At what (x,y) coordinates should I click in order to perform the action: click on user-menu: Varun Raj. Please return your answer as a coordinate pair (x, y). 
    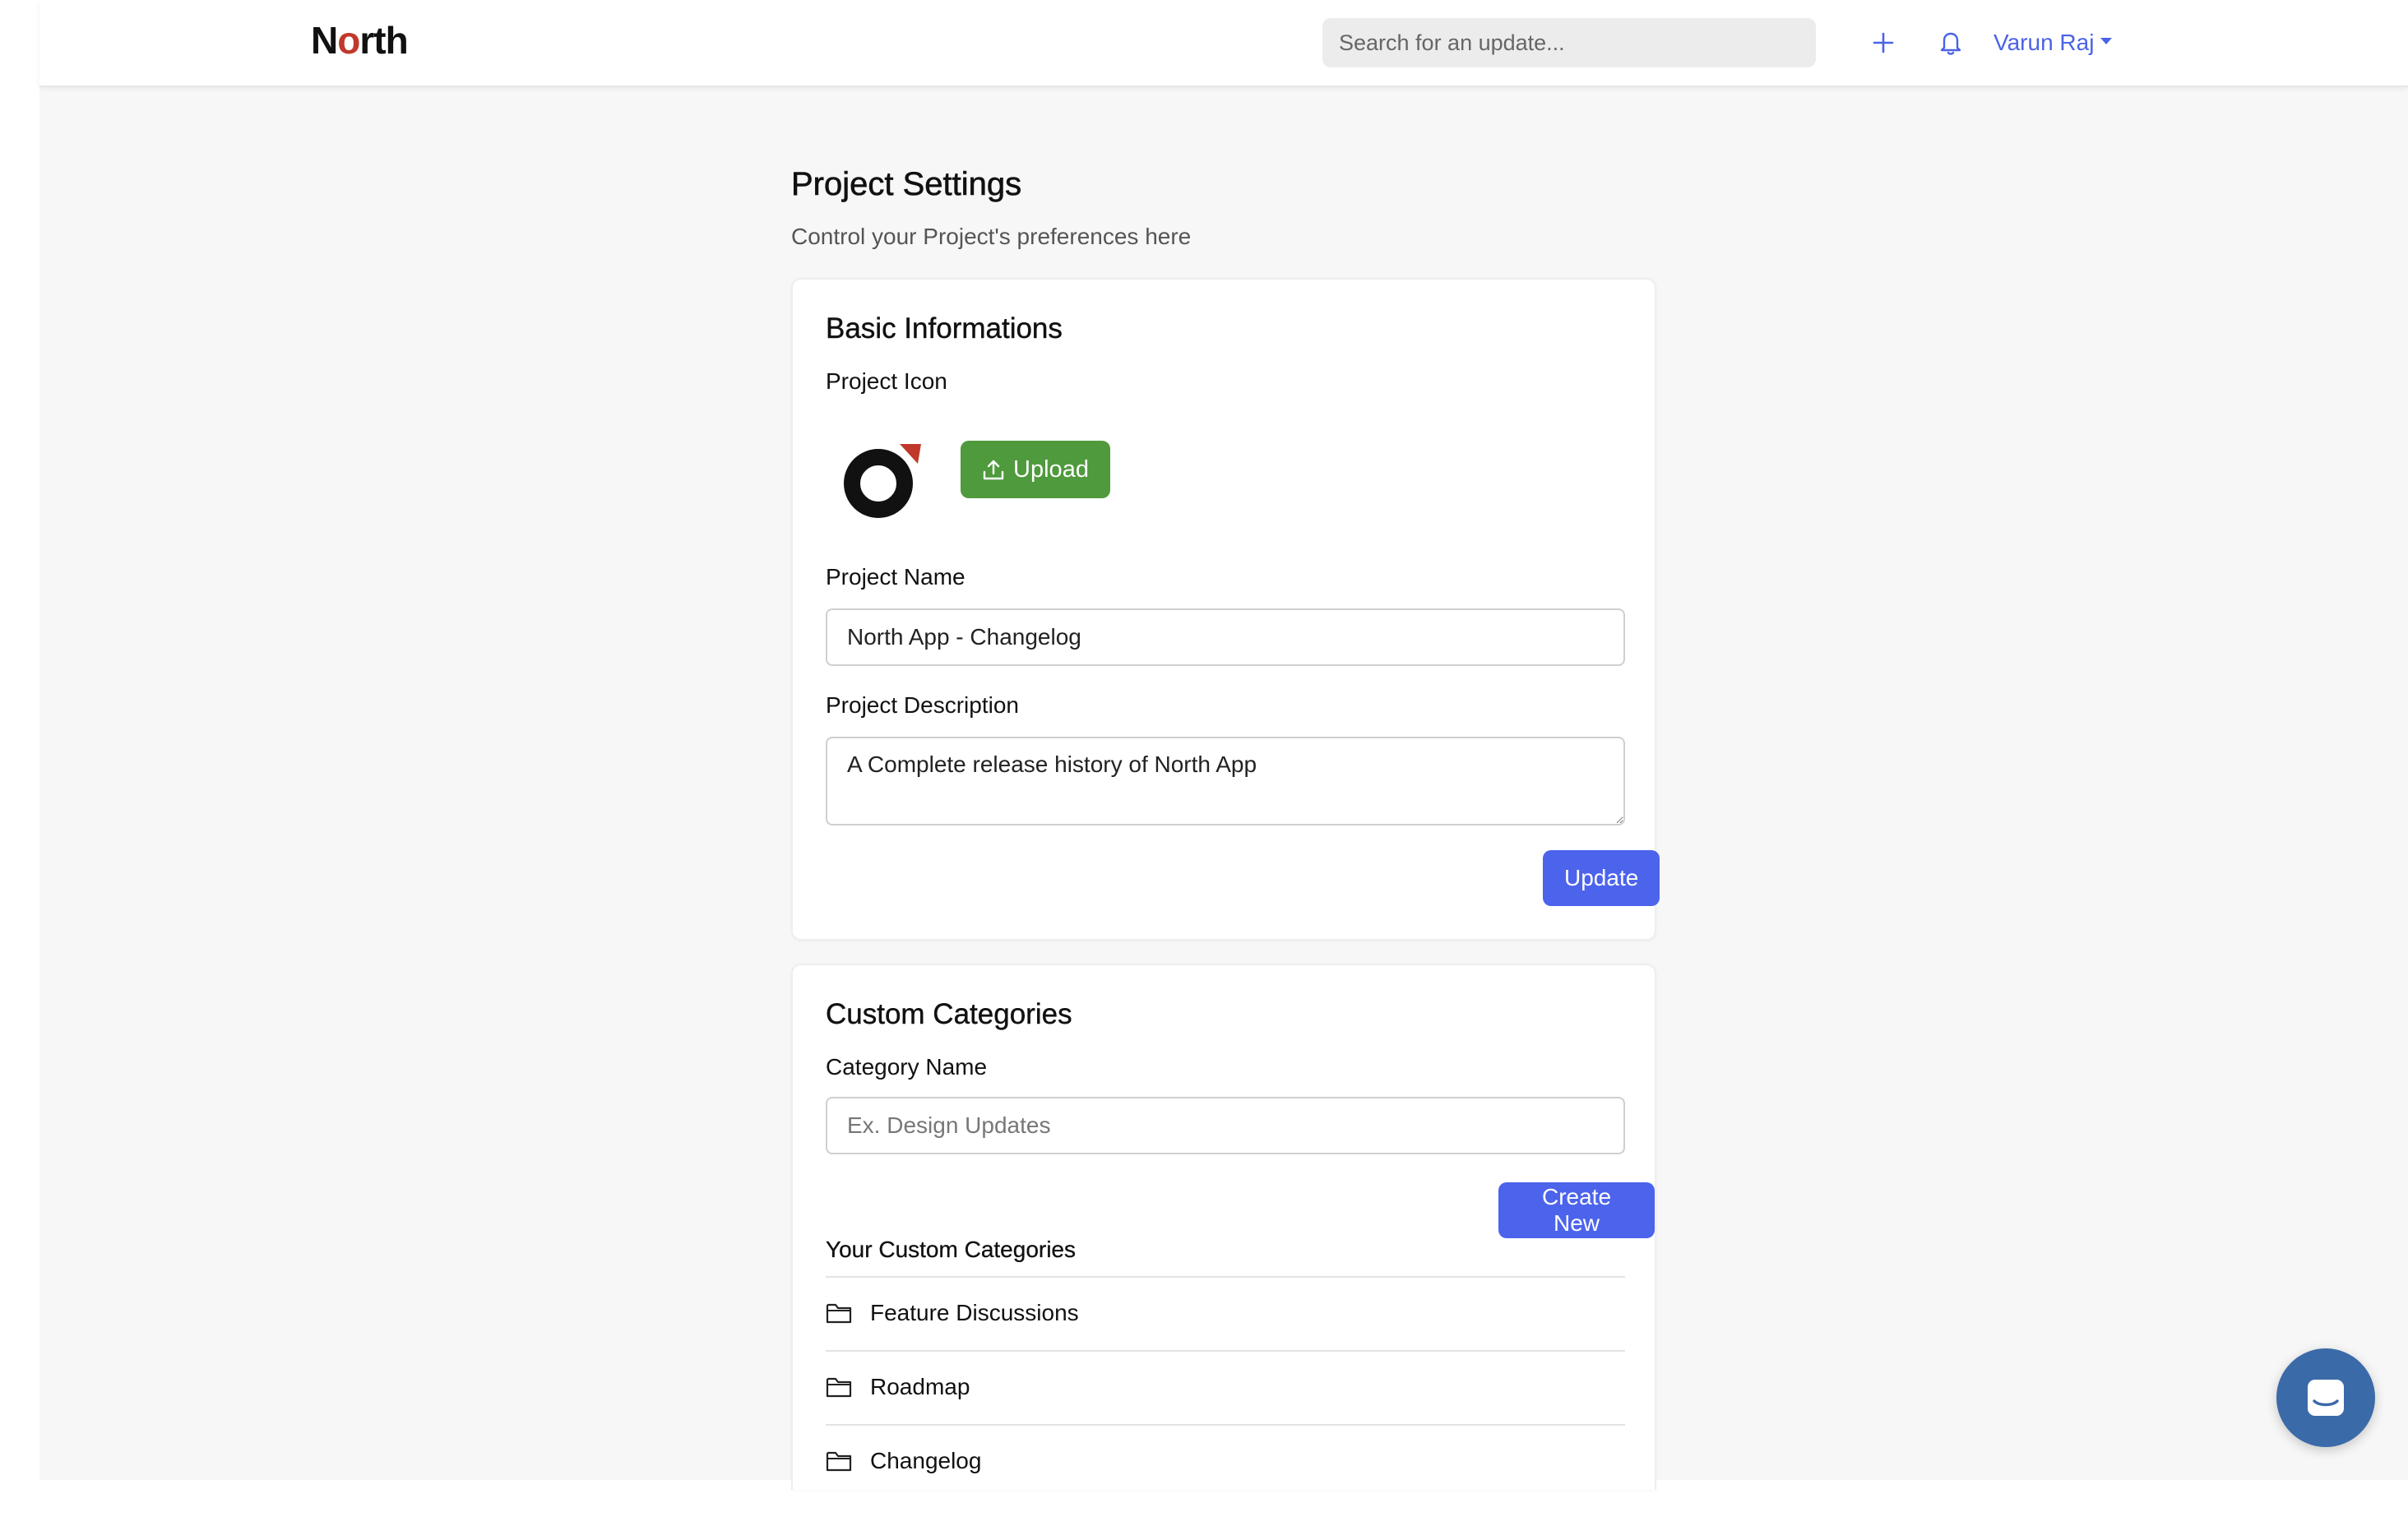
    Looking at the image, I should click on (2053, 43).